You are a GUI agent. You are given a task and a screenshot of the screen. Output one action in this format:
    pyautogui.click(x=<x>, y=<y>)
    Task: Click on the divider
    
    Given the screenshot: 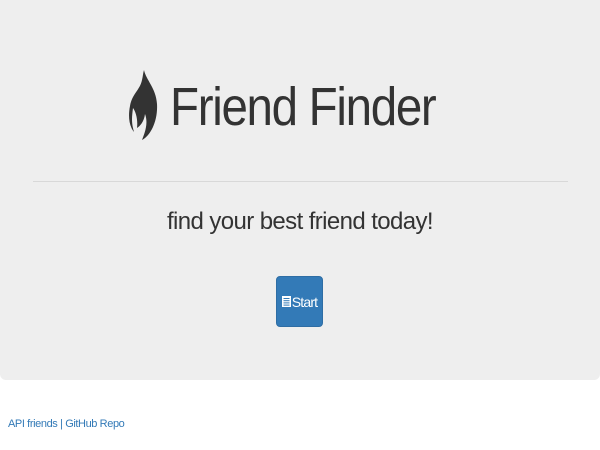 What is the action you would take?
    pyautogui.click(x=300, y=181)
    